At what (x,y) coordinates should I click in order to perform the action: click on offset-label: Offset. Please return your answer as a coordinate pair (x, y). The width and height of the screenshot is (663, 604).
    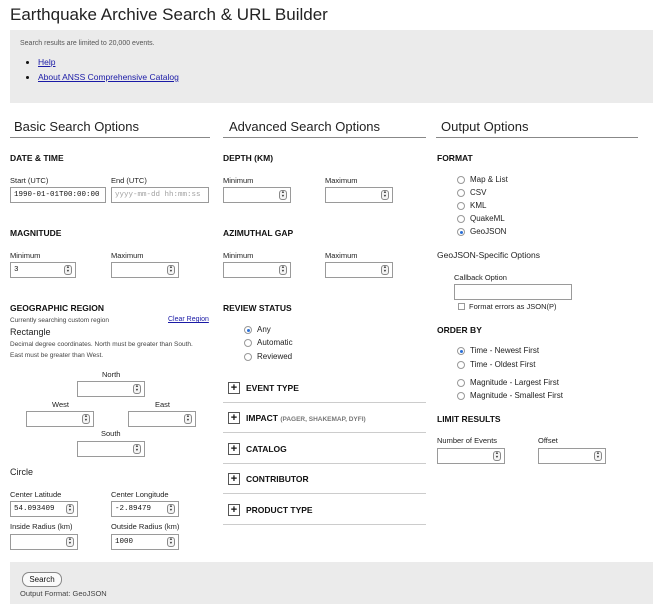
    Looking at the image, I should click on (548, 440).